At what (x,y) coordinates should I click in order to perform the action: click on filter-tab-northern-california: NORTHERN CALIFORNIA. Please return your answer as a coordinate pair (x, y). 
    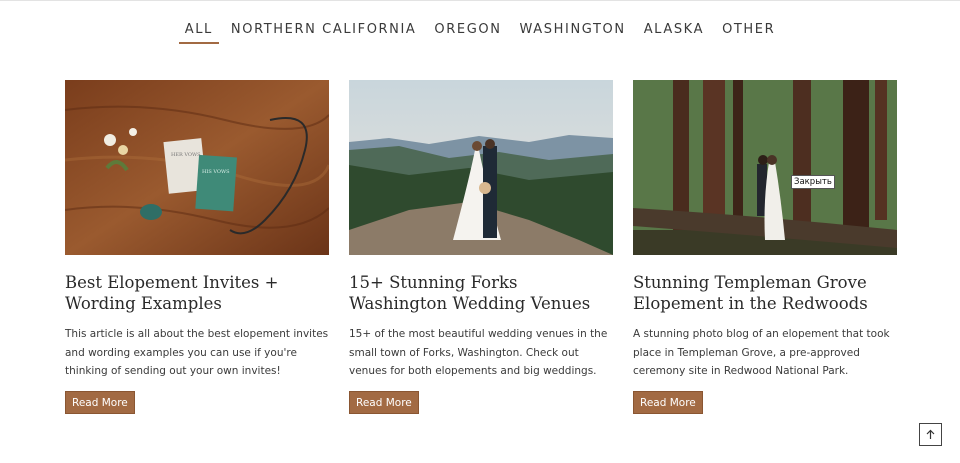
    Looking at the image, I should click on (324, 33).